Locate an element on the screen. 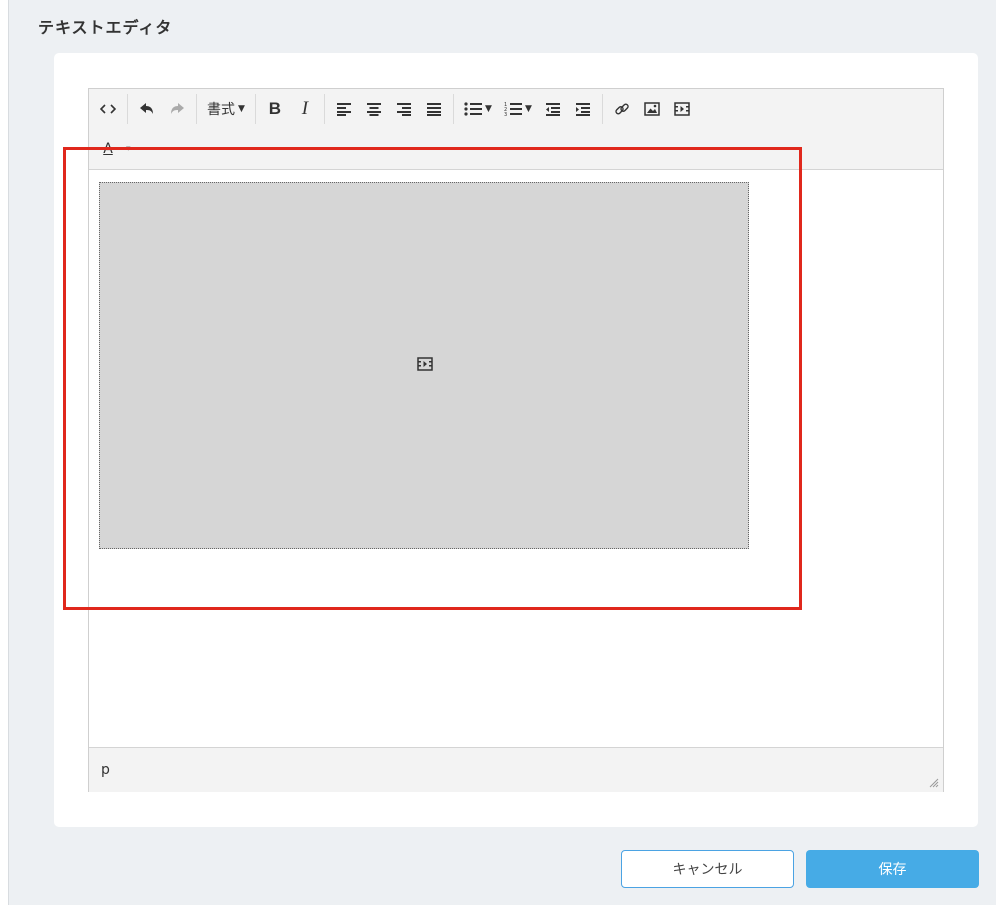 The height and width of the screenshot is (905, 996). toolbar-group-insert is located at coordinates (652, 109).